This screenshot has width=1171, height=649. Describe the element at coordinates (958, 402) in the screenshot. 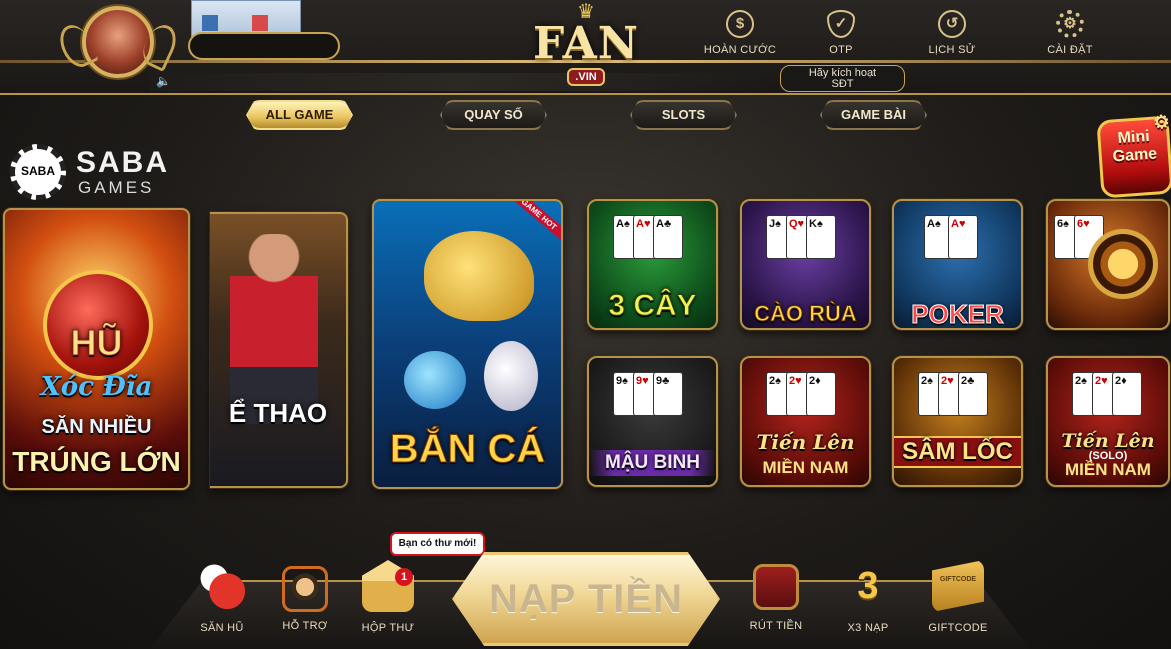

I see `playing-cards-icon: 2♠ 2♥ 2♣` at that location.